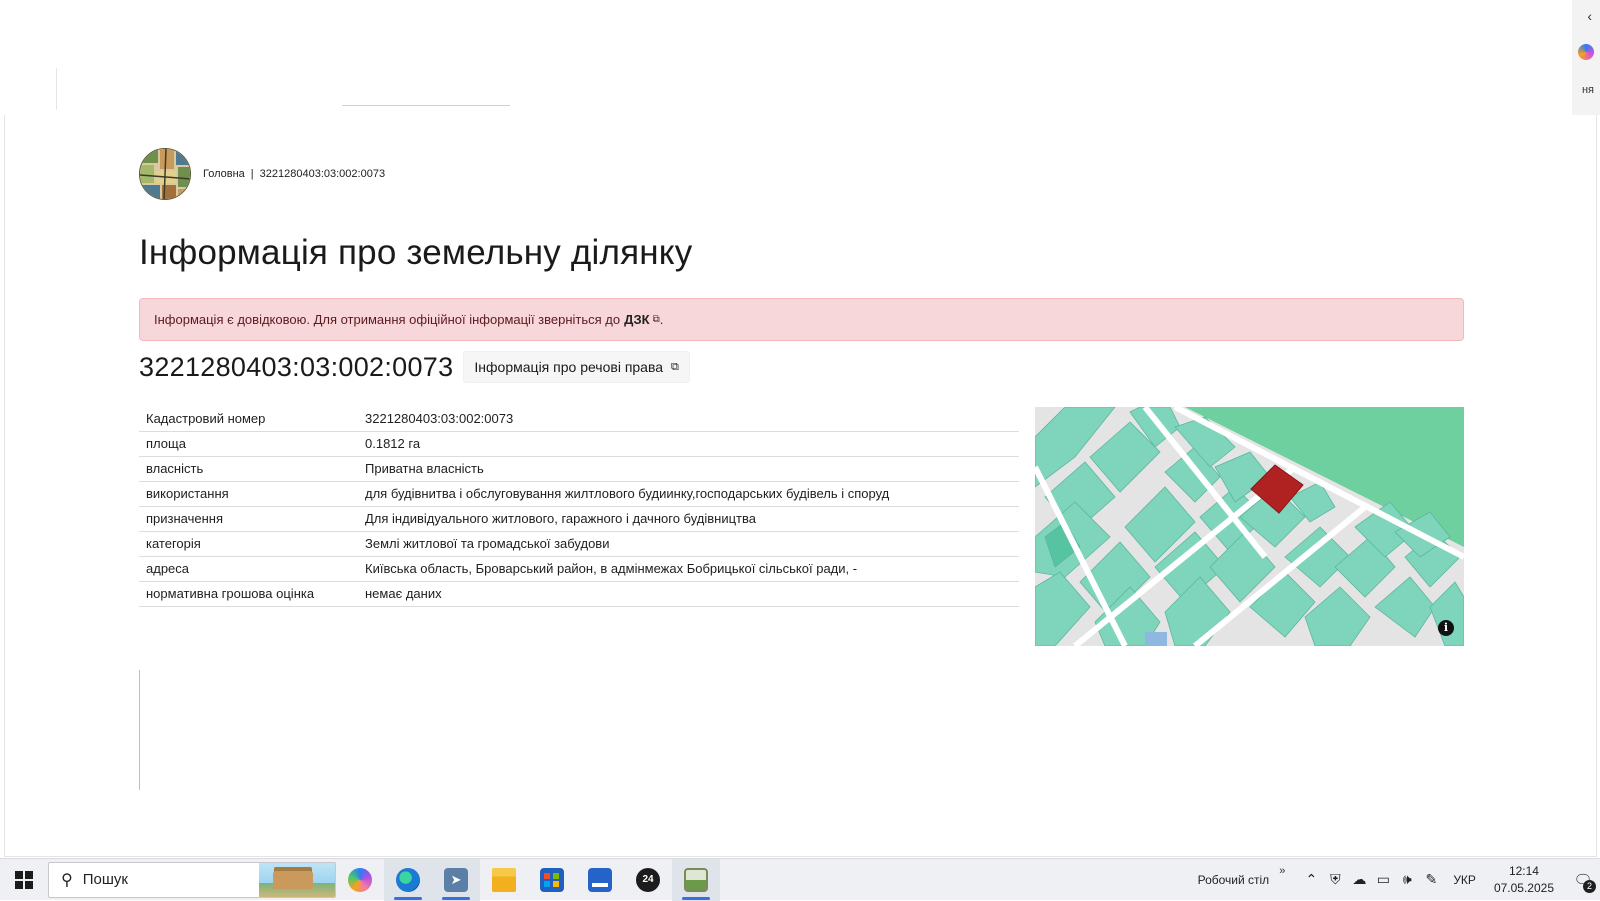 Image resolution: width=1600 pixels, height=901 pixels. I want to click on table-row: нормативна грошова оцінка немає даних, so click(579, 594).